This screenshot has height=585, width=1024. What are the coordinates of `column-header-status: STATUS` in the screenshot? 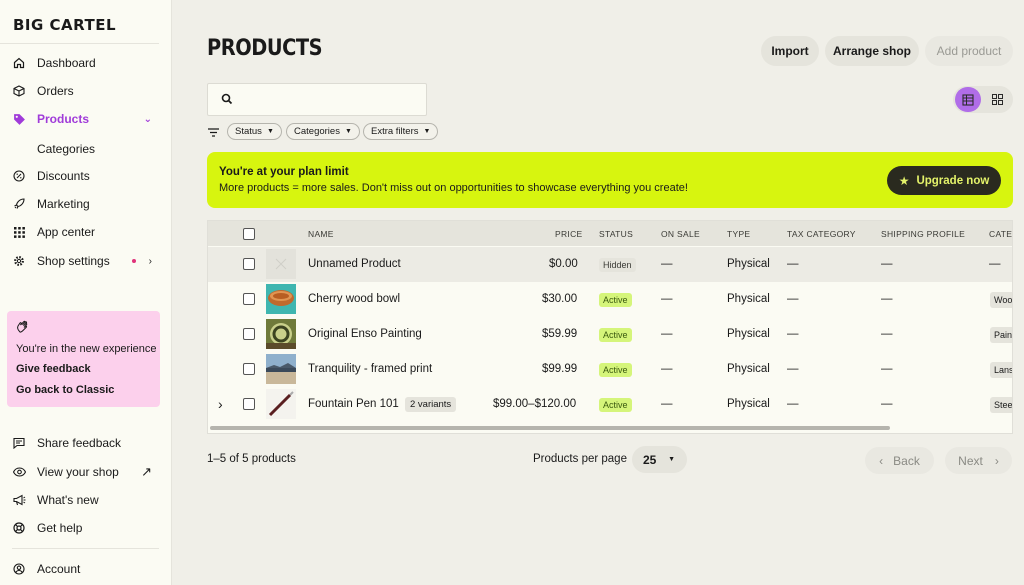 It's located at (616, 234).